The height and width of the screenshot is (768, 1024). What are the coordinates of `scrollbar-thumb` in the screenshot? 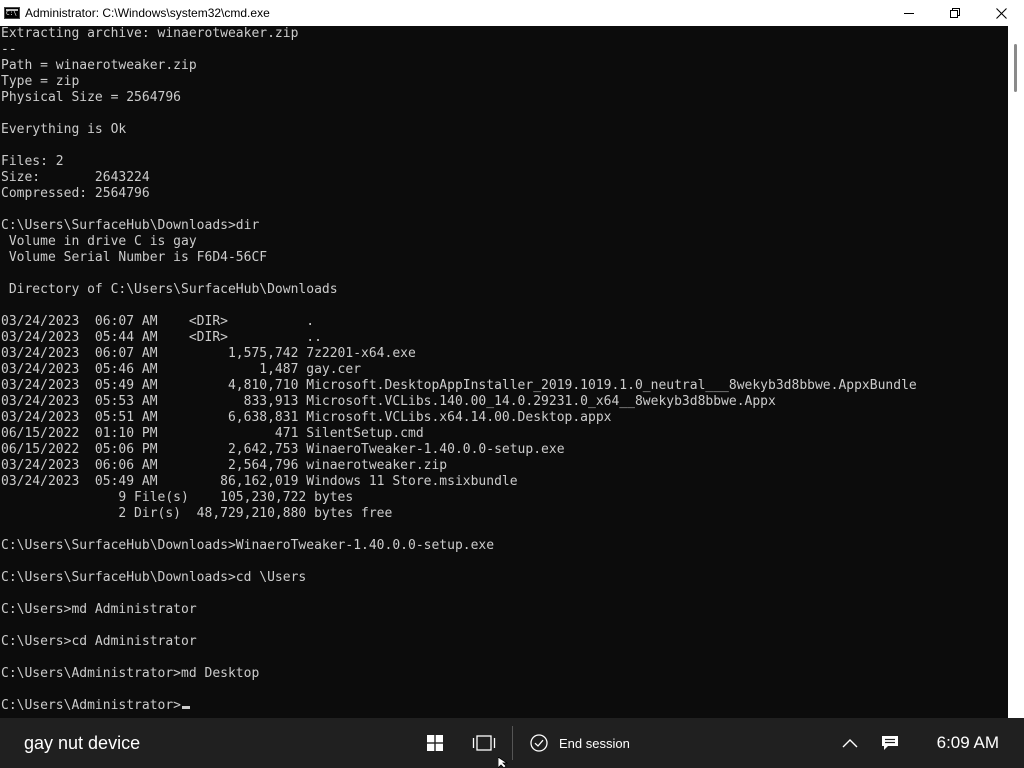 It's located at (1015, 68).